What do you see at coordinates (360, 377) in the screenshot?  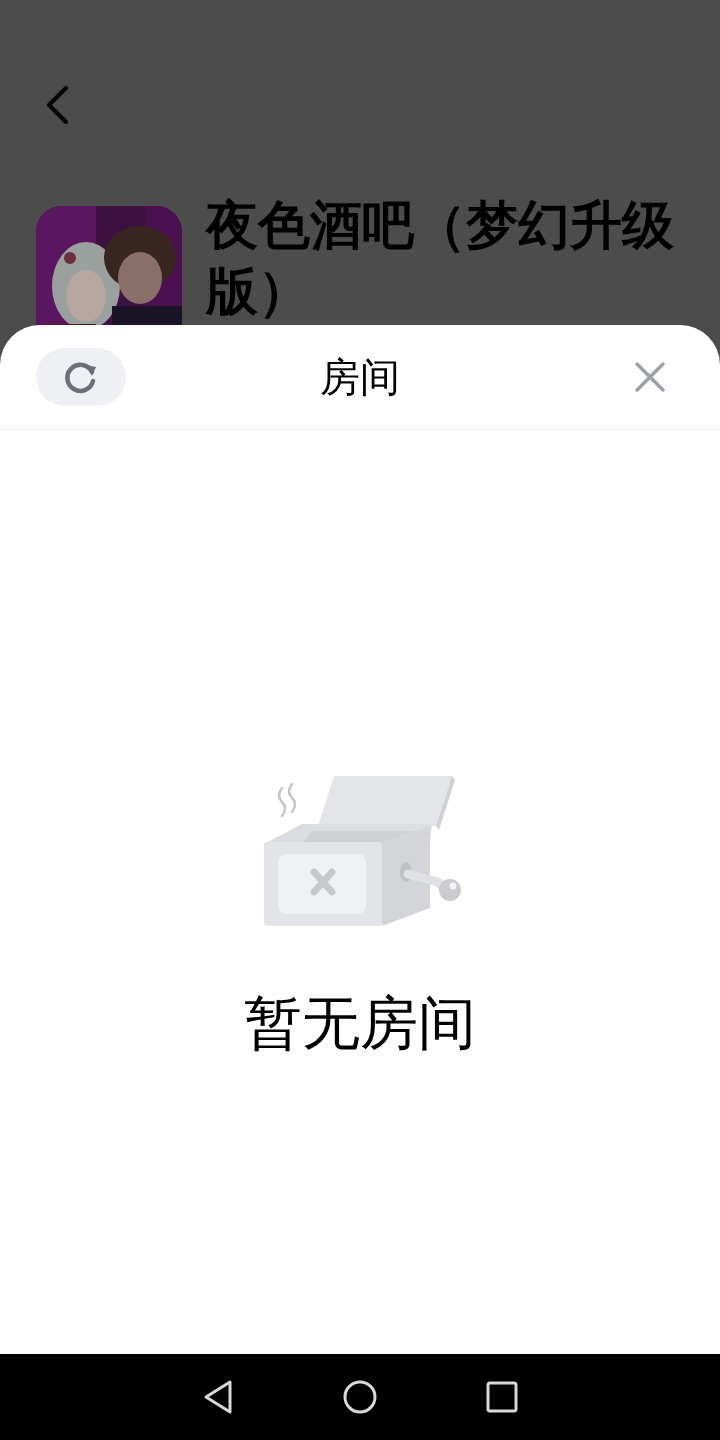 I see `sheet-title: 房间` at bounding box center [360, 377].